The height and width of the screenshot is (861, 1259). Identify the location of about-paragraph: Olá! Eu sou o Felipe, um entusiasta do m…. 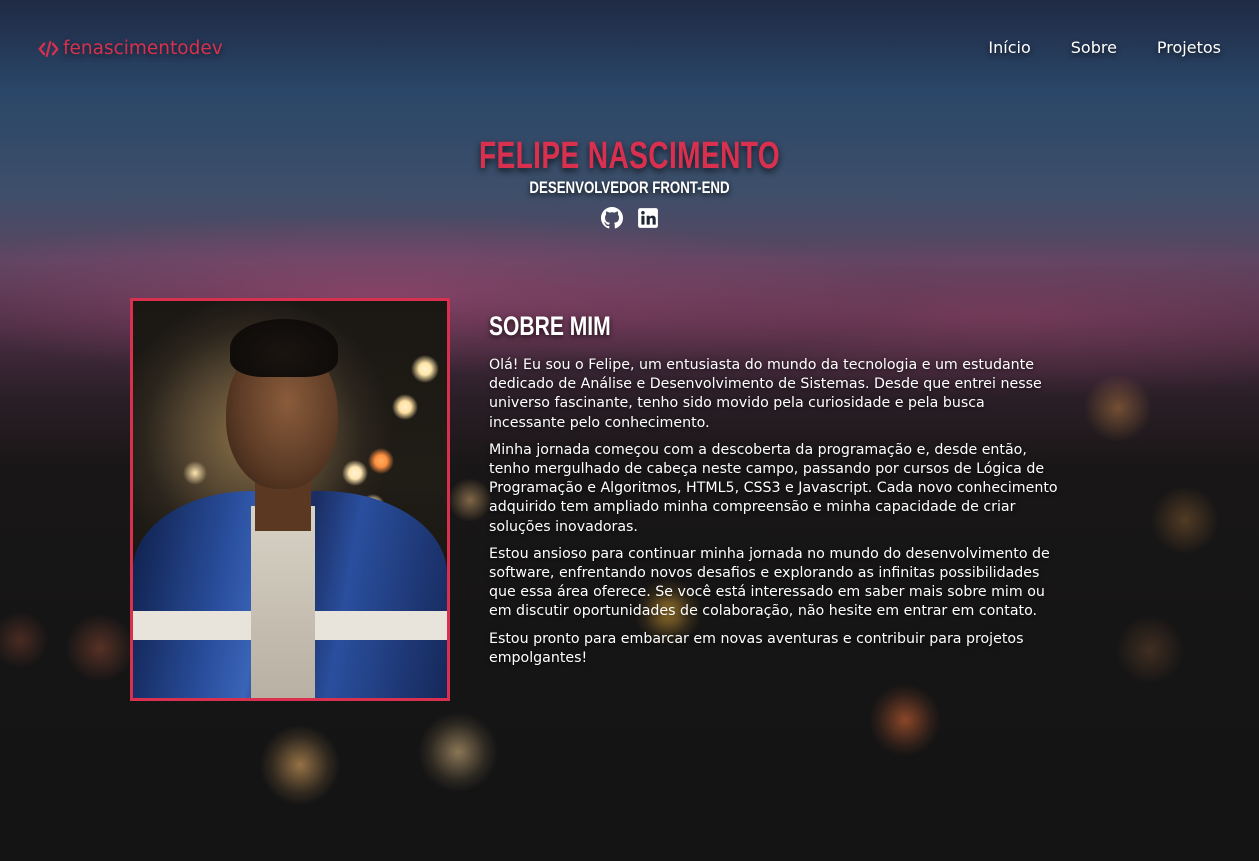
(765, 394).